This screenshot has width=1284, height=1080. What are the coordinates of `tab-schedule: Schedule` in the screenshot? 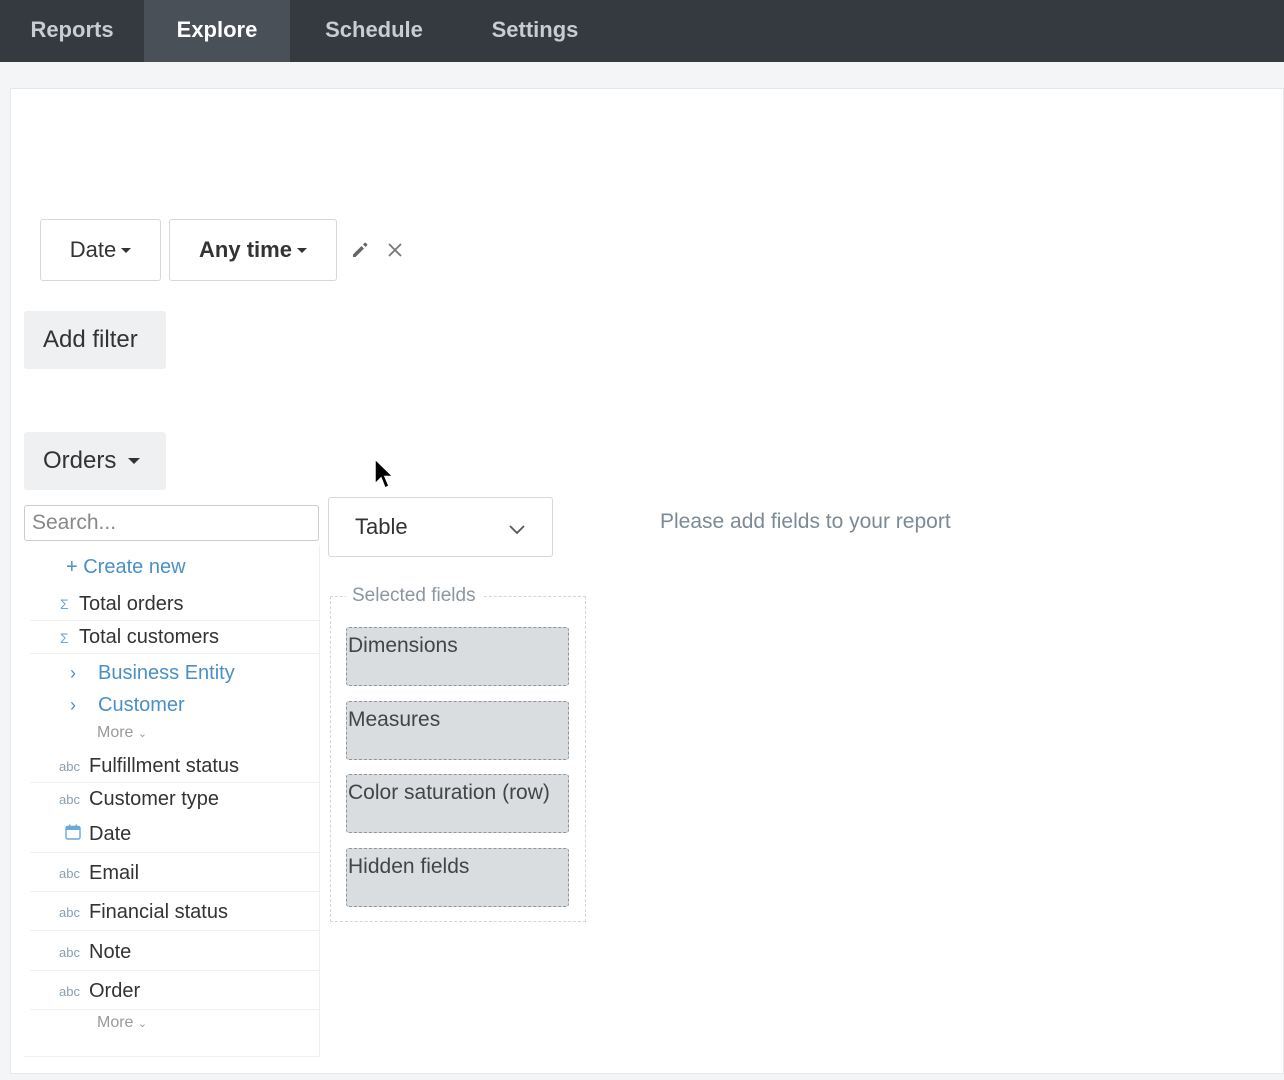 It's located at (374, 31).